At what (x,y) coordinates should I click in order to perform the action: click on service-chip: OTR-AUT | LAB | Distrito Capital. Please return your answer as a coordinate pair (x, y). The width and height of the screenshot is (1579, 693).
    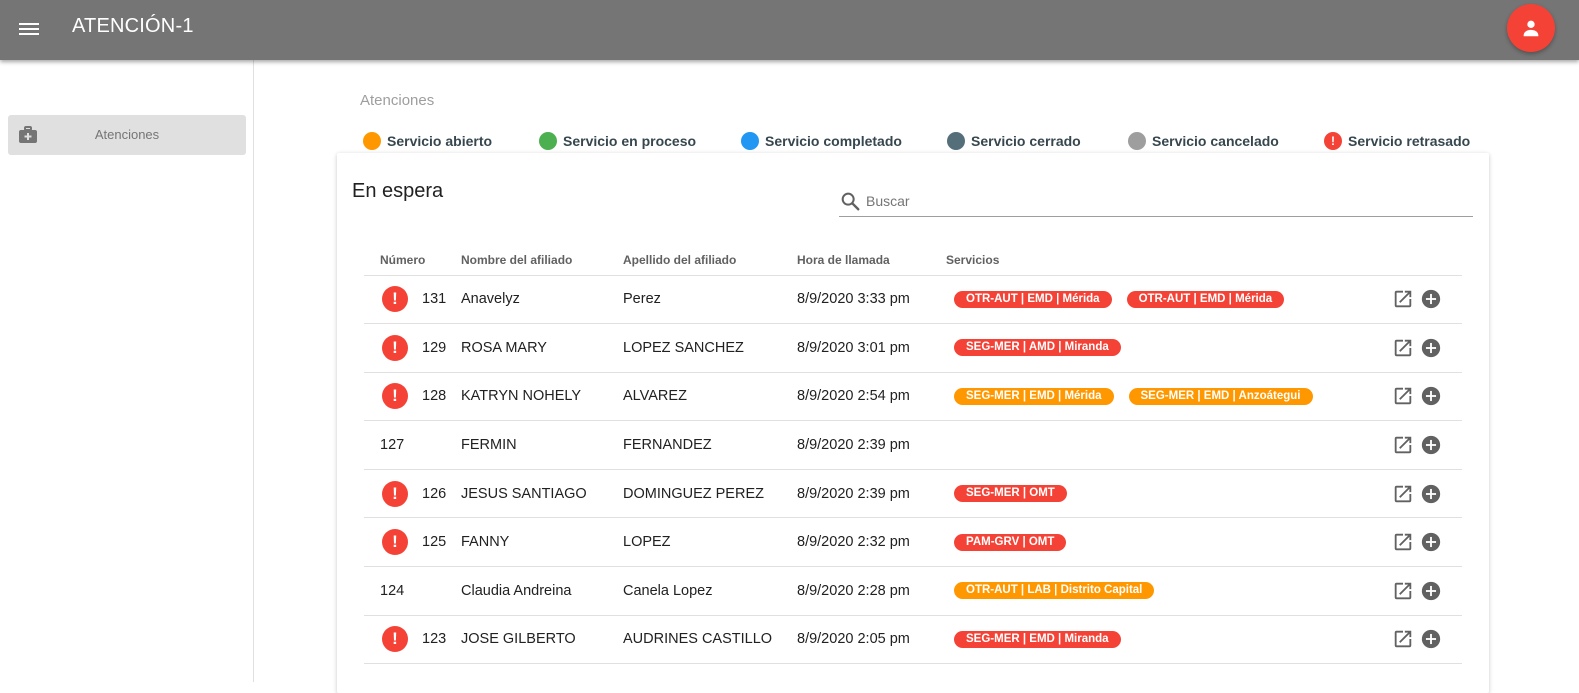
    Looking at the image, I should click on (1054, 591).